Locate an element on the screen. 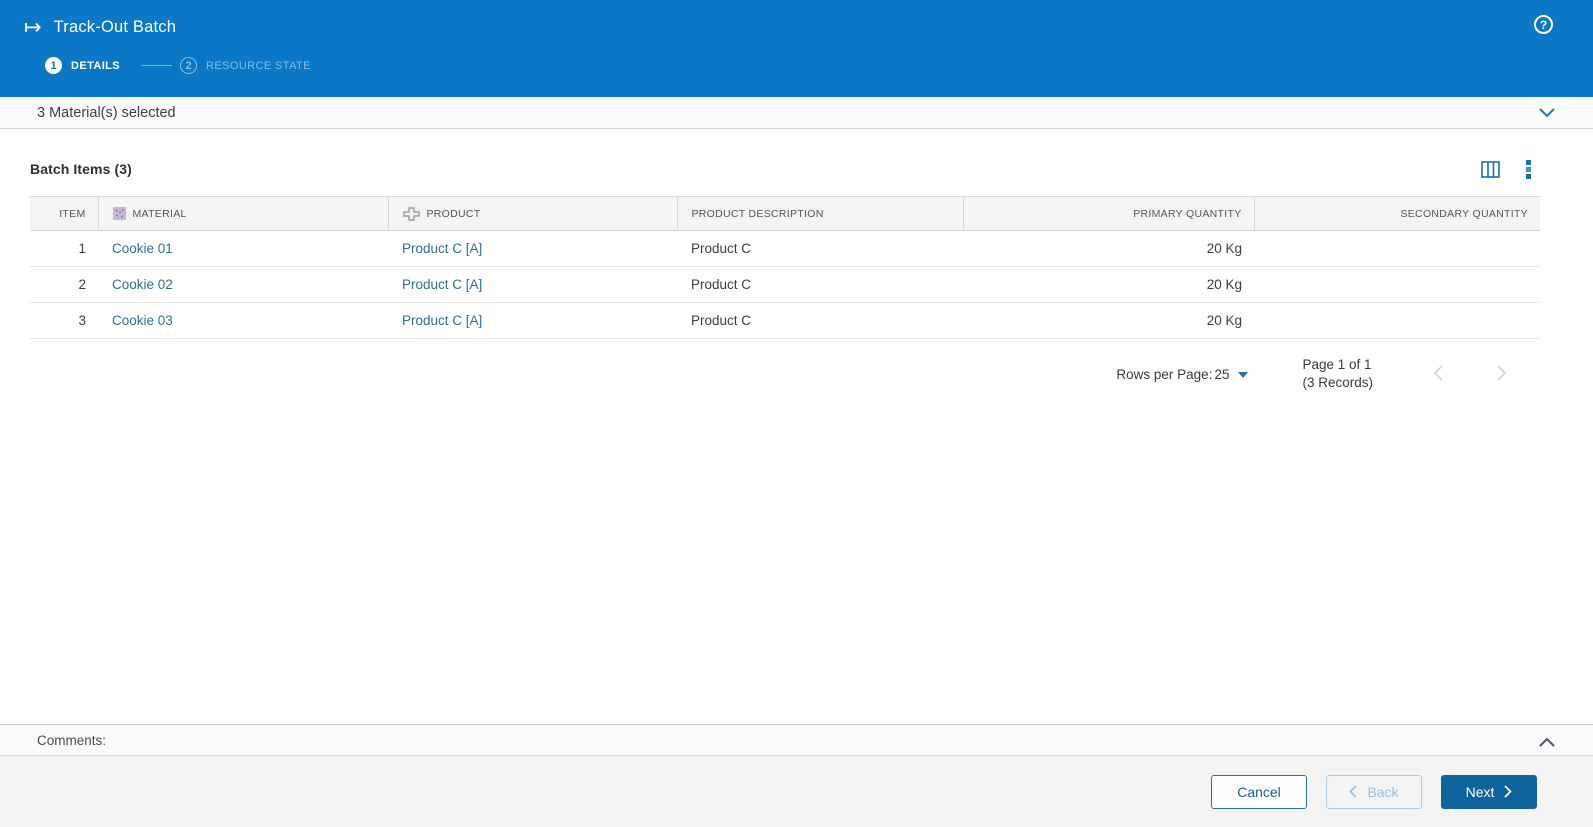 This screenshot has height=827, width=1593. comments-bar: Comments: is located at coordinates (796, 740).